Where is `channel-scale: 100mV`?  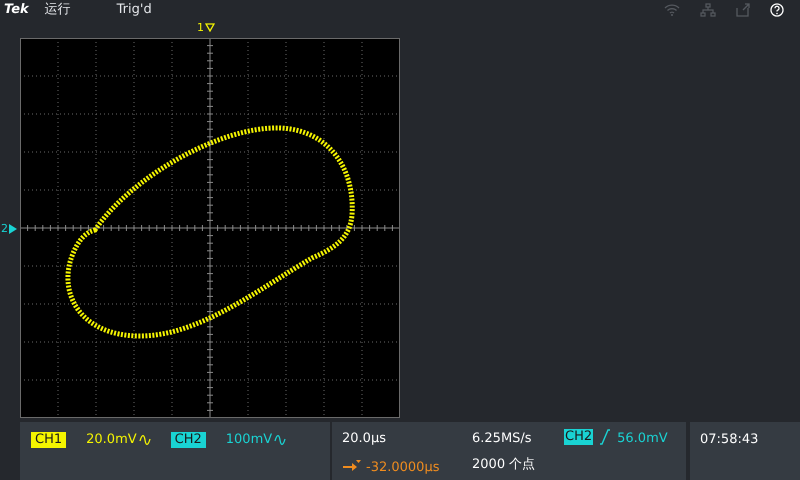
channel-scale: 100mV is located at coordinates (249, 440).